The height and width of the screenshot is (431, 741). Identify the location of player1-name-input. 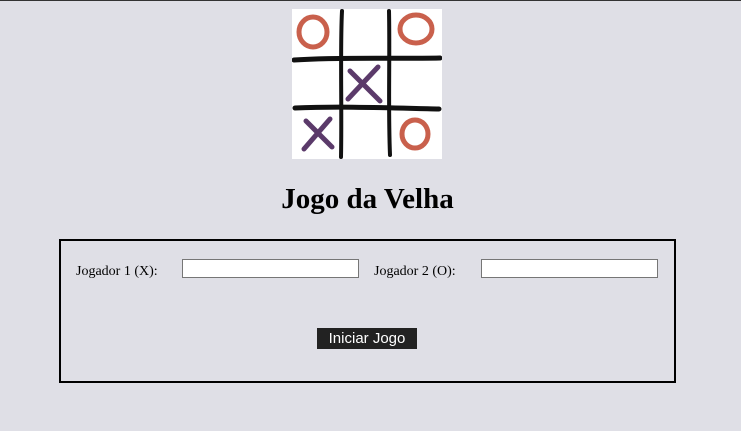
(270, 268).